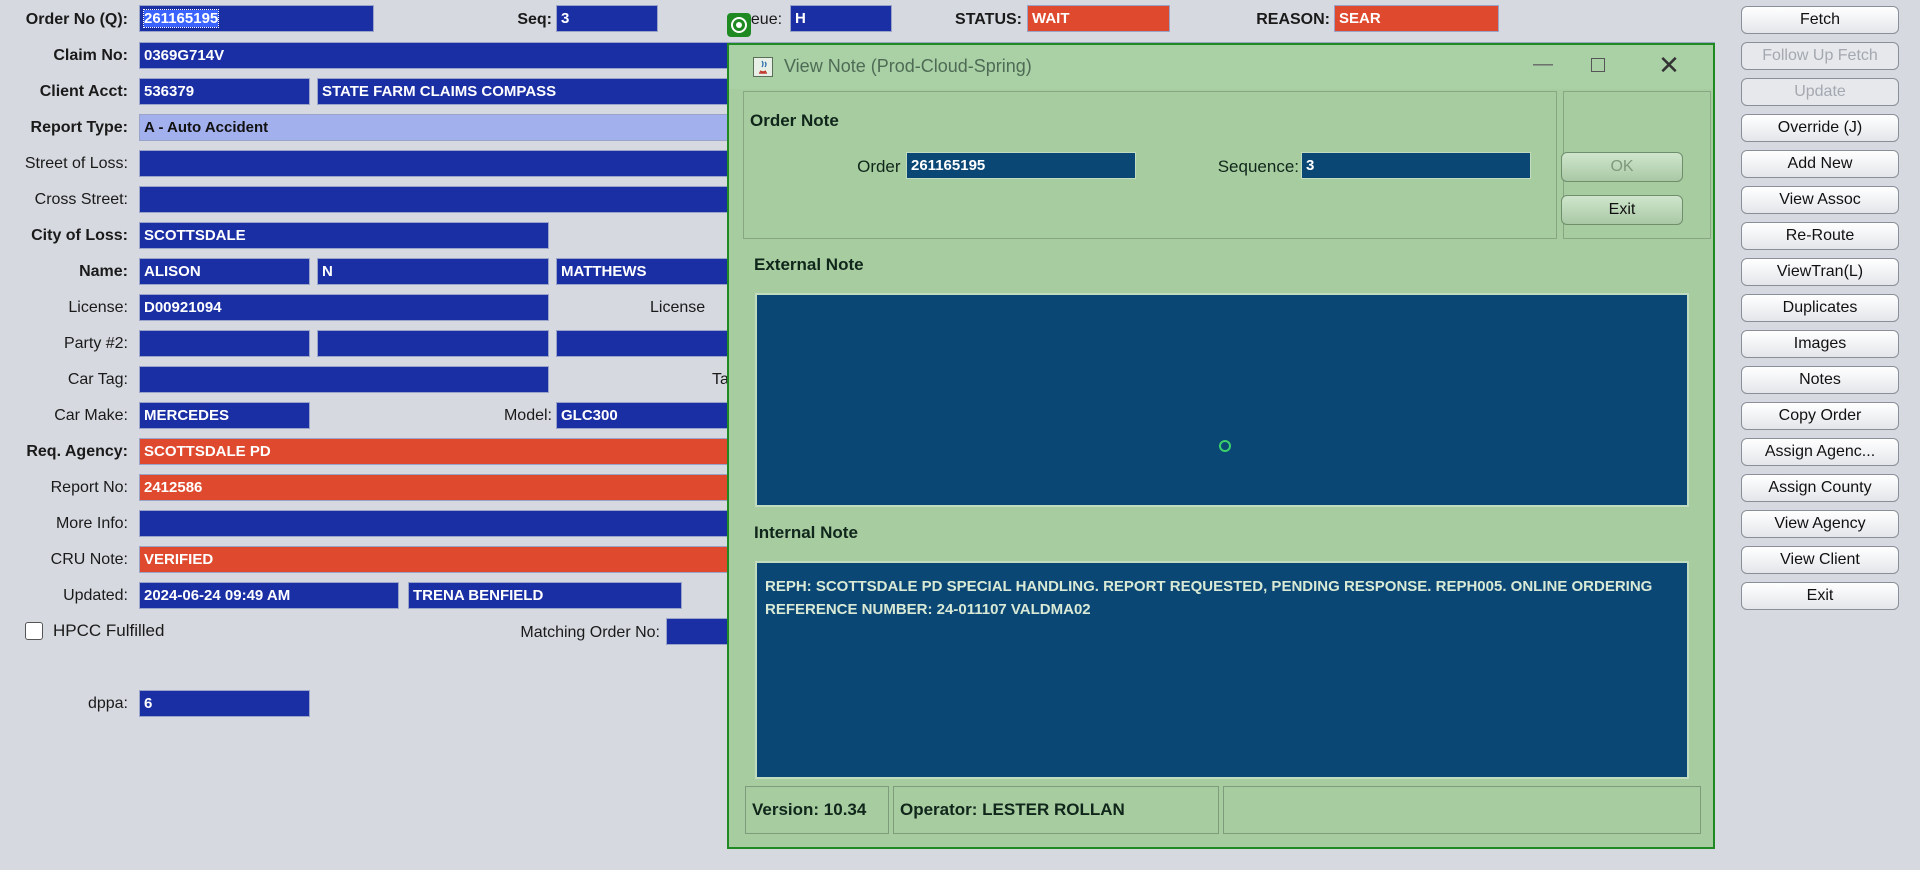 The image size is (1920, 870). What do you see at coordinates (344, 379) in the screenshot?
I see `car-tag-field` at bounding box center [344, 379].